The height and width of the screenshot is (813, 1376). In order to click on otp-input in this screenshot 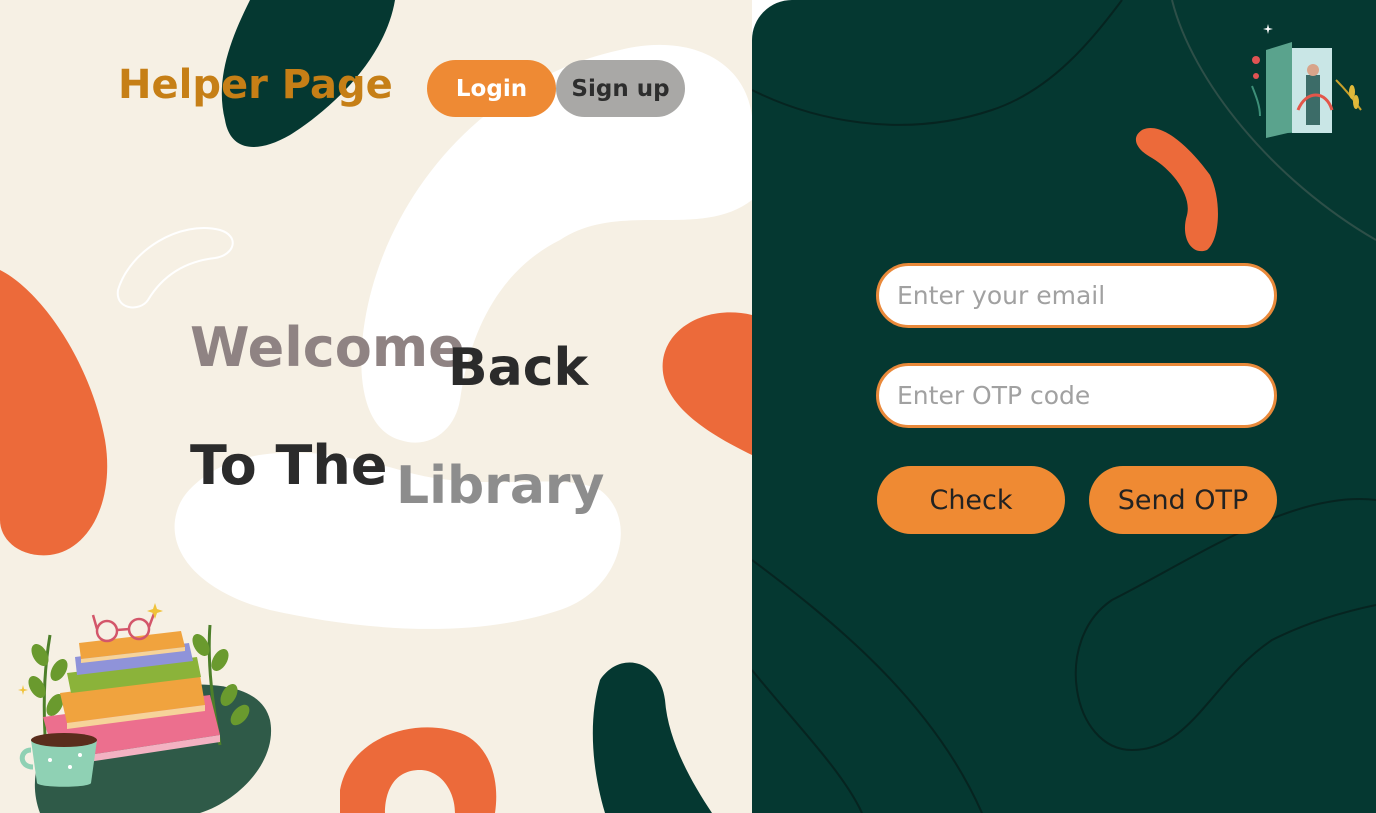, I will do `click(1076, 395)`.